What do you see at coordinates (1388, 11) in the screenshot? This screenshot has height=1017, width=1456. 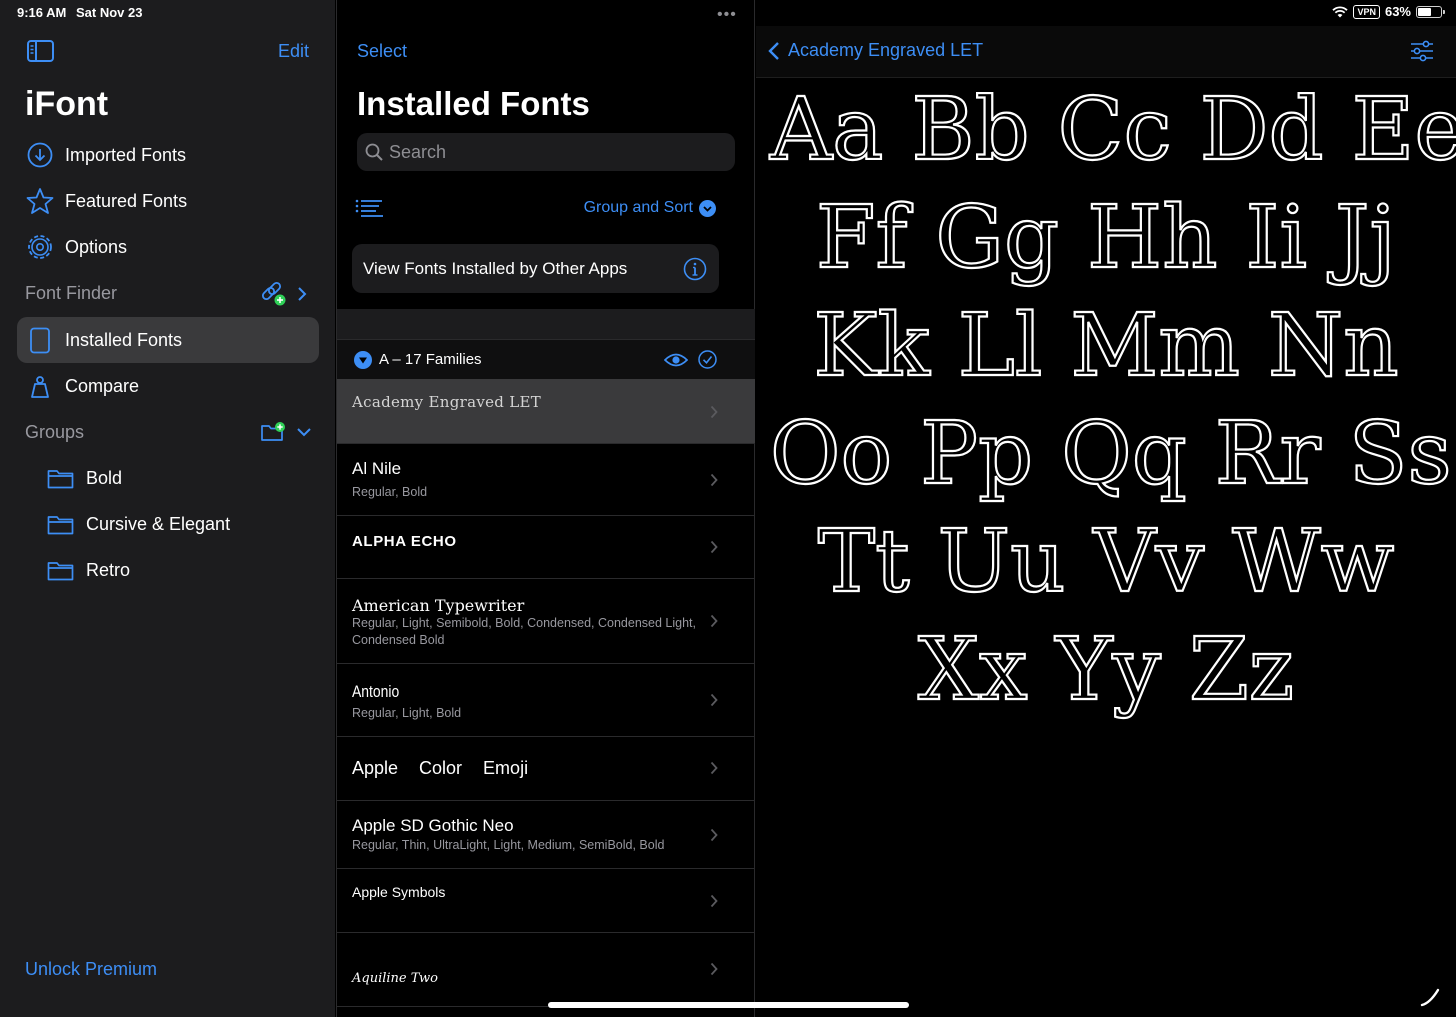 I see `status-right: VPN 63%` at bounding box center [1388, 11].